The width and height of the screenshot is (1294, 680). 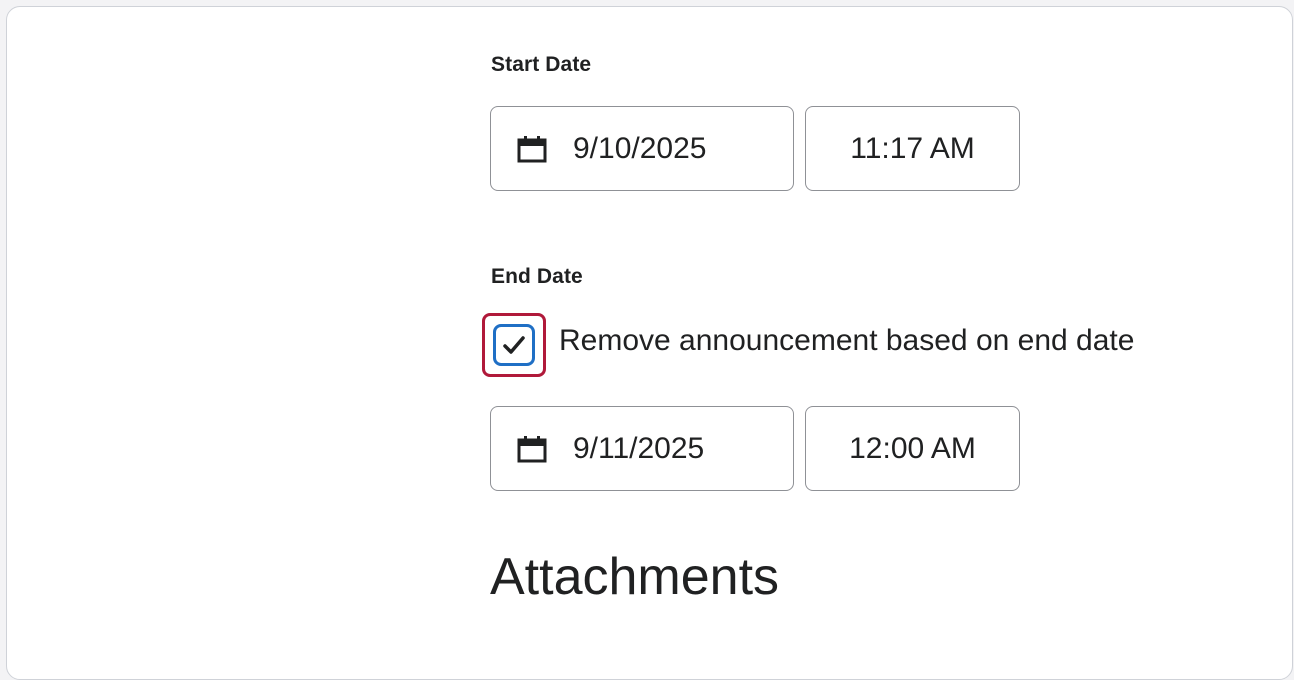 What do you see at coordinates (639, 448) in the screenshot?
I see `end-date-value: 9/11/2025` at bounding box center [639, 448].